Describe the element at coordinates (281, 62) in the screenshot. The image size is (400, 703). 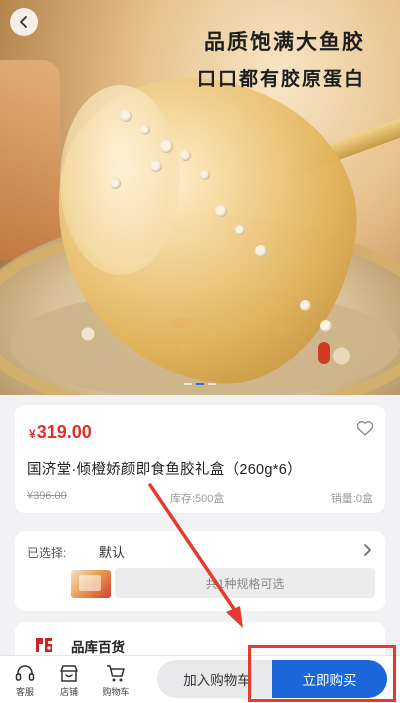
I see `promo-headline: 品质饱满大鱼胶 口口都有胶原蛋白` at that location.